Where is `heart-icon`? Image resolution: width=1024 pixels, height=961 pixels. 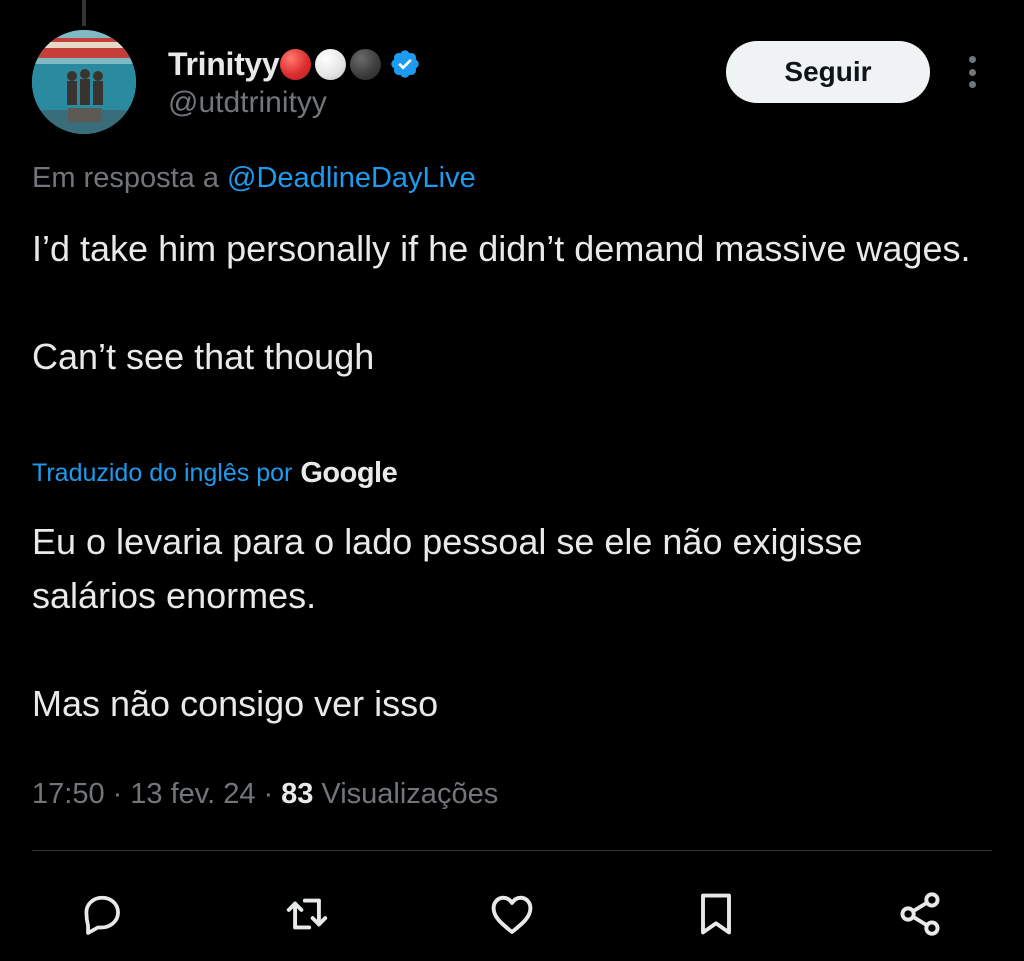
heart-icon is located at coordinates (512, 914).